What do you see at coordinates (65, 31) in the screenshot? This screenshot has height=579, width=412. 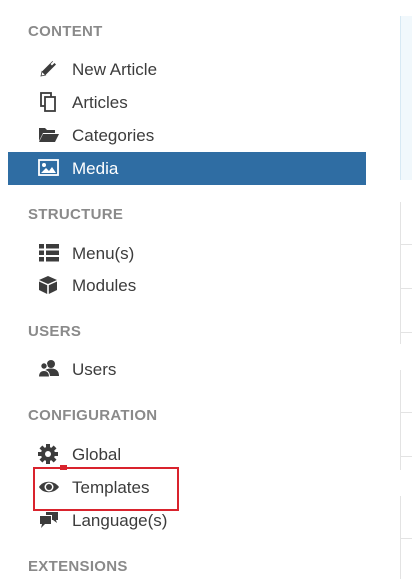 I see `section-heading-content: CONTENT` at bounding box center [65, 31].